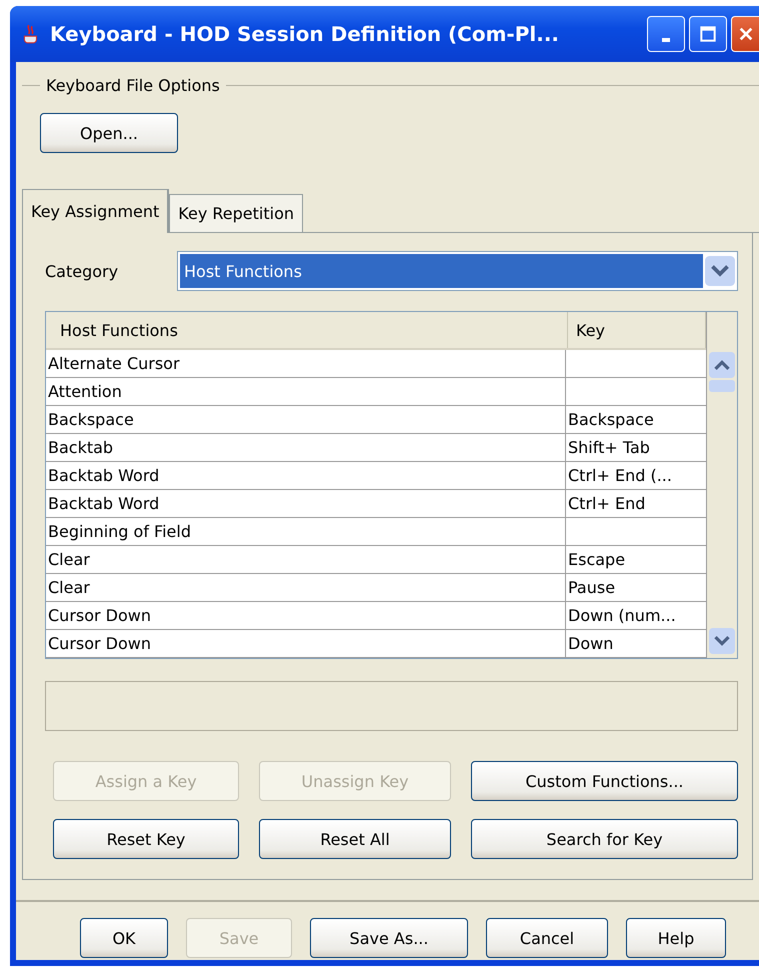  I want to click on tab: Key Repetition, so click(236, 213).